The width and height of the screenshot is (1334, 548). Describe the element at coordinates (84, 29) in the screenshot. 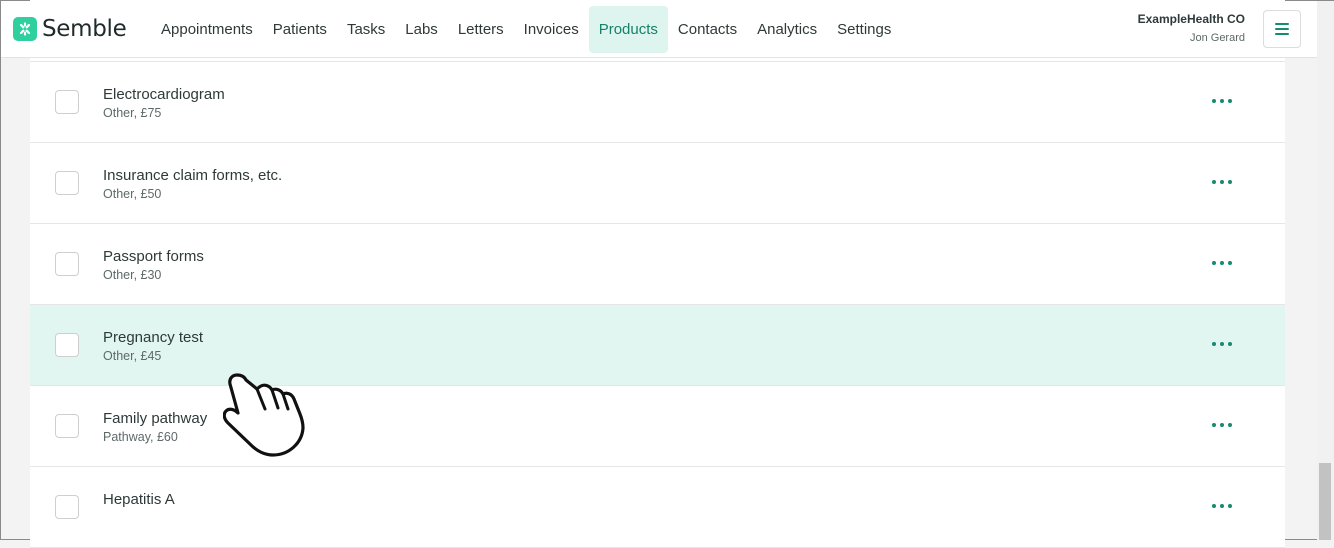

I see `logo-wordmark: Semble` at that location.